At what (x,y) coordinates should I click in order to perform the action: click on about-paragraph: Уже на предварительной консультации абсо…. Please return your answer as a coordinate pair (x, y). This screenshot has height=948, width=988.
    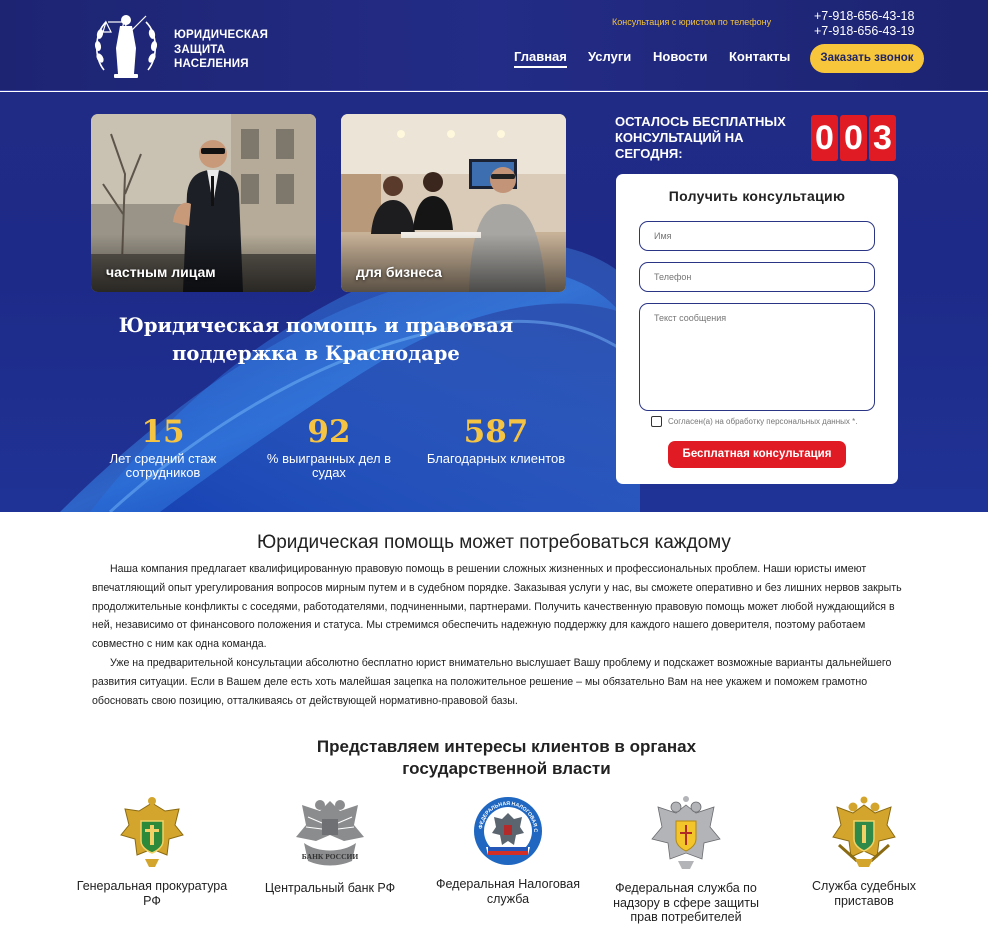
    Looking at the image, I should click on (492, 681).